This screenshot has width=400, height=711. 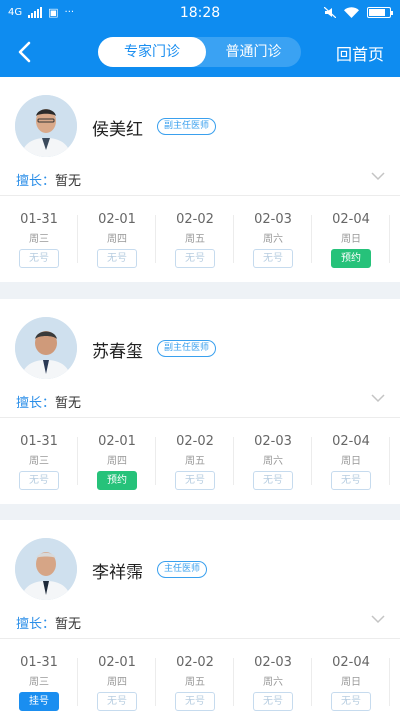 I want to click on doctor-name: 李祥霈, so click(x=117, y=573).